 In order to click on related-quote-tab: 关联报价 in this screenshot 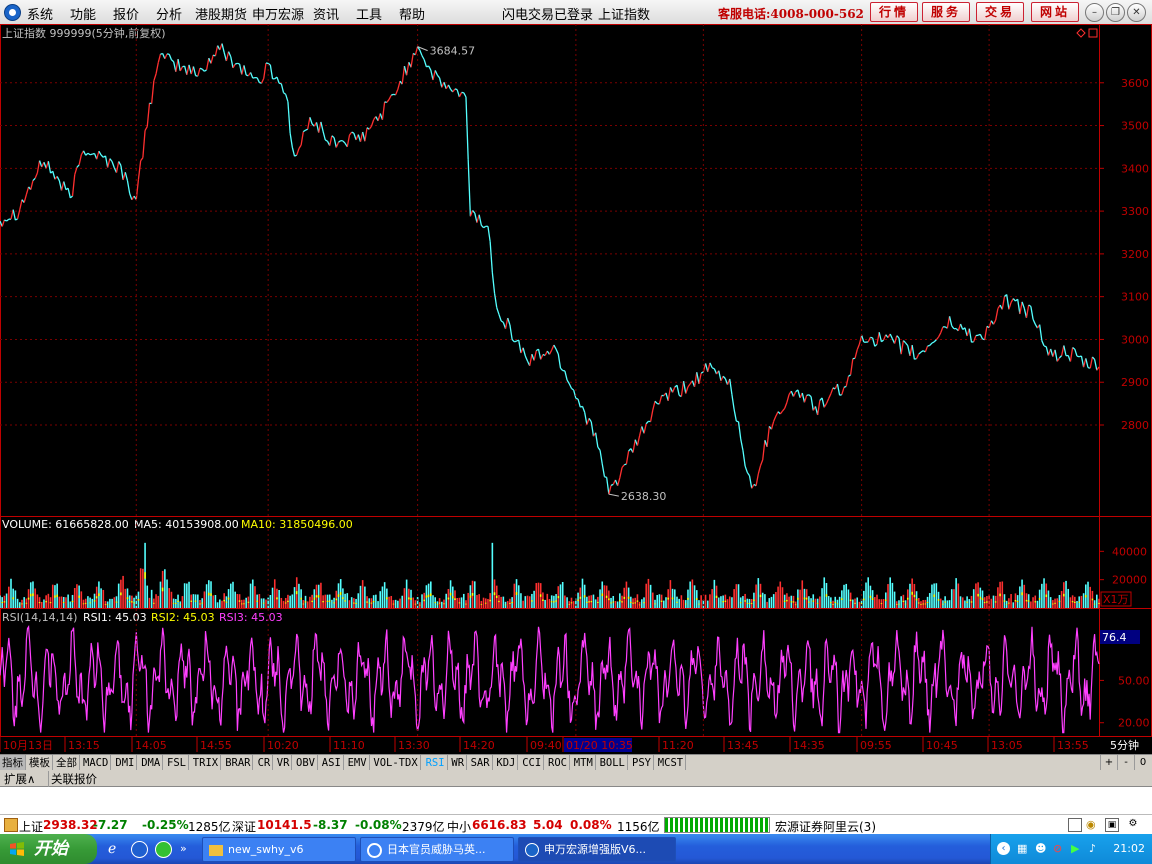, I will do `click(72, 779)`.